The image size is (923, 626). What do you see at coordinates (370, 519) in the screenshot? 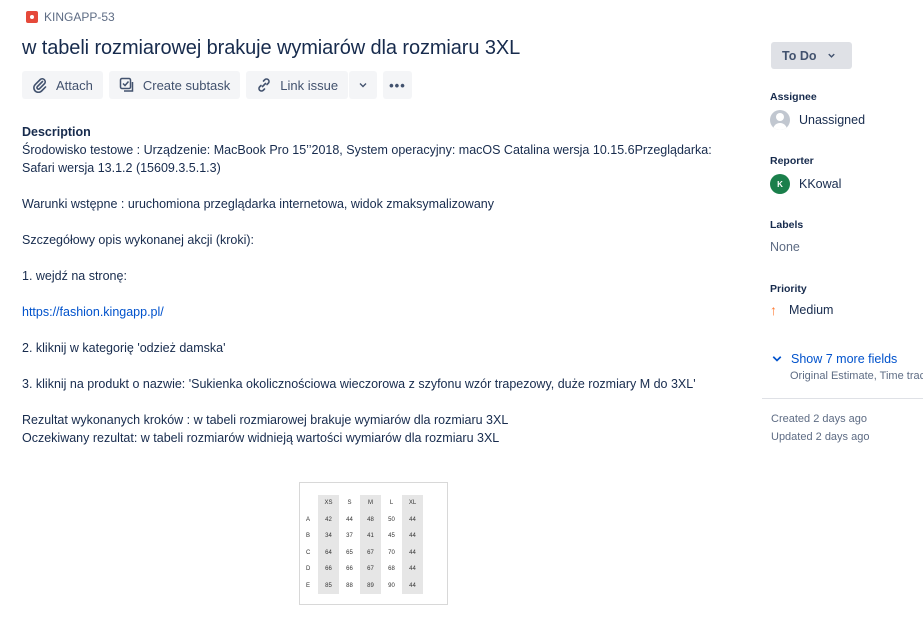
I see `size-cell: 48` at bounding box center [370, 519].